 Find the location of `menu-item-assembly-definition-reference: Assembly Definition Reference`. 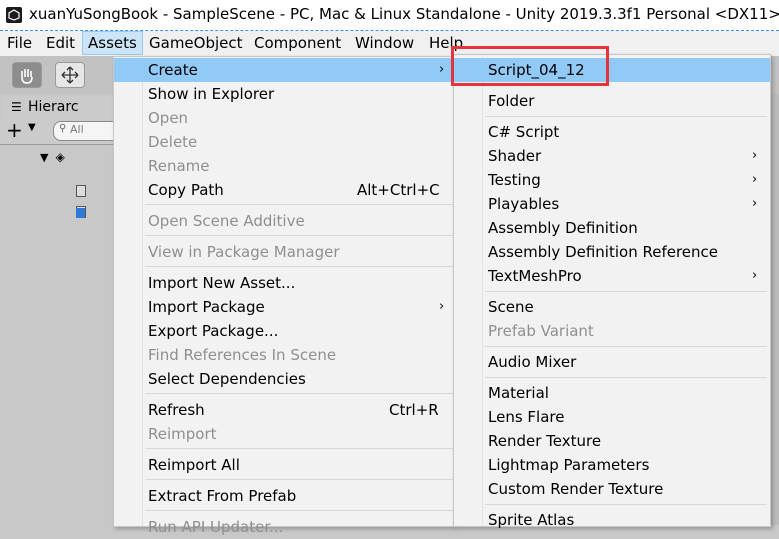

menu-item-assembly-definition-reference: Assembly Definition Reference is located at coordinates (612, 252).